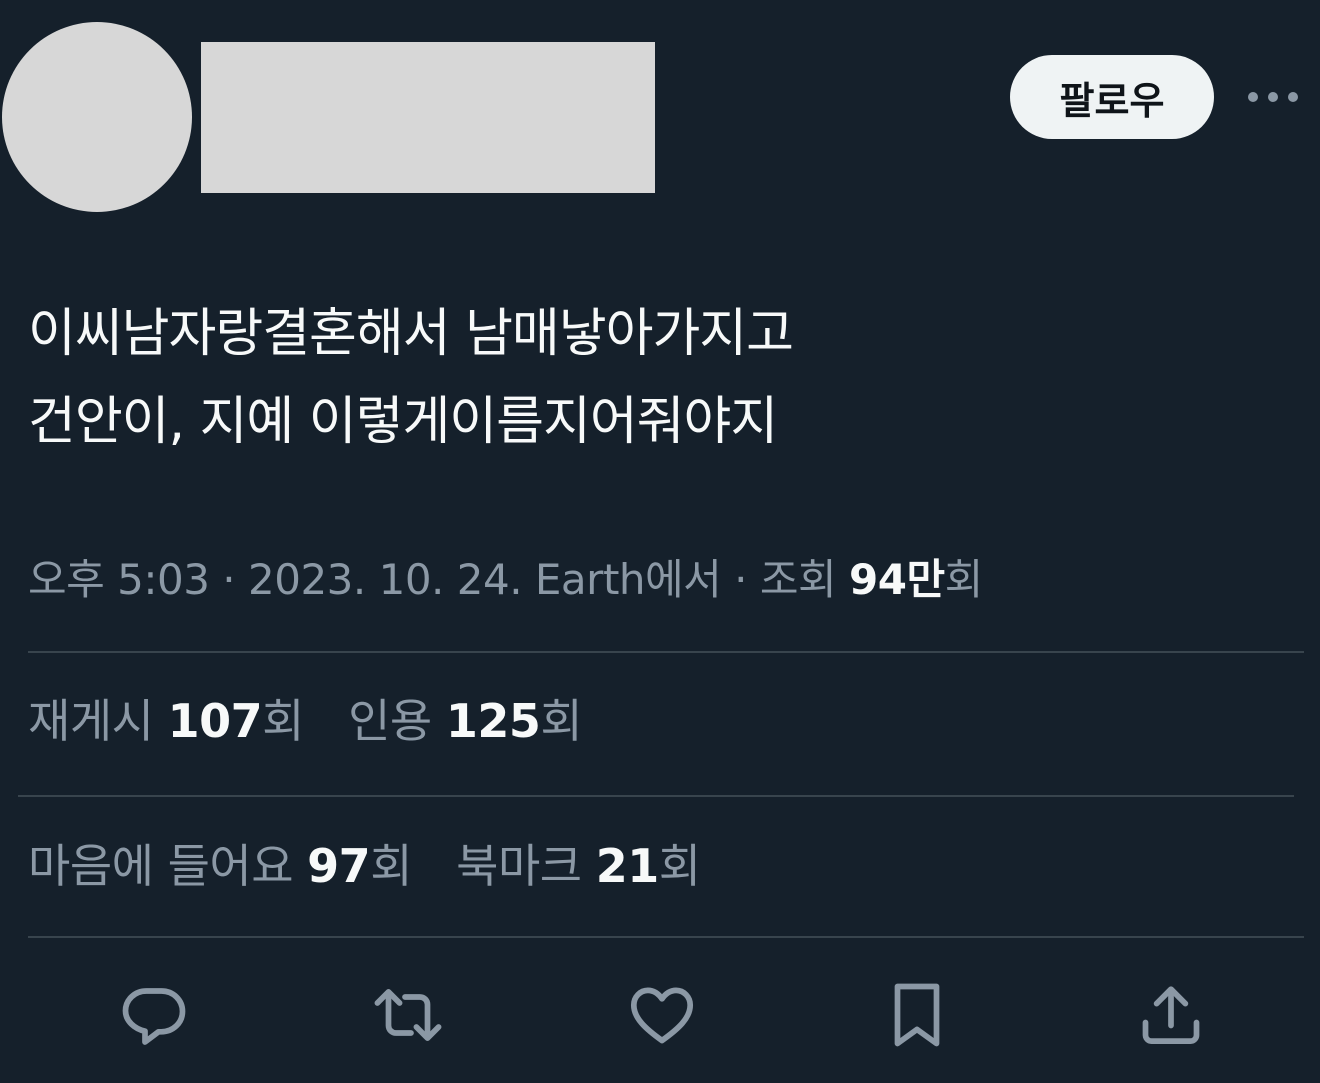 This screenshot has width=1320, height=1083. I want to click on like-unit: 회, so click(391, 866).